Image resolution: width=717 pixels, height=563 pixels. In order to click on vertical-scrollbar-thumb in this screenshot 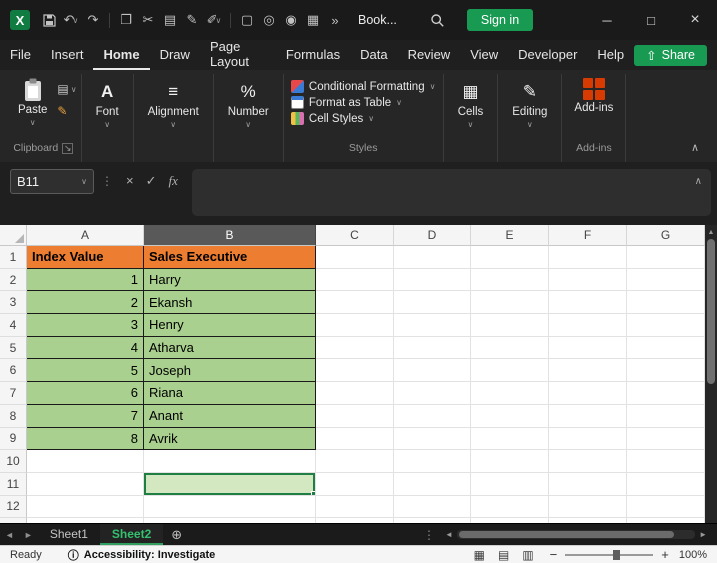, I will do `click(711, 311)`.